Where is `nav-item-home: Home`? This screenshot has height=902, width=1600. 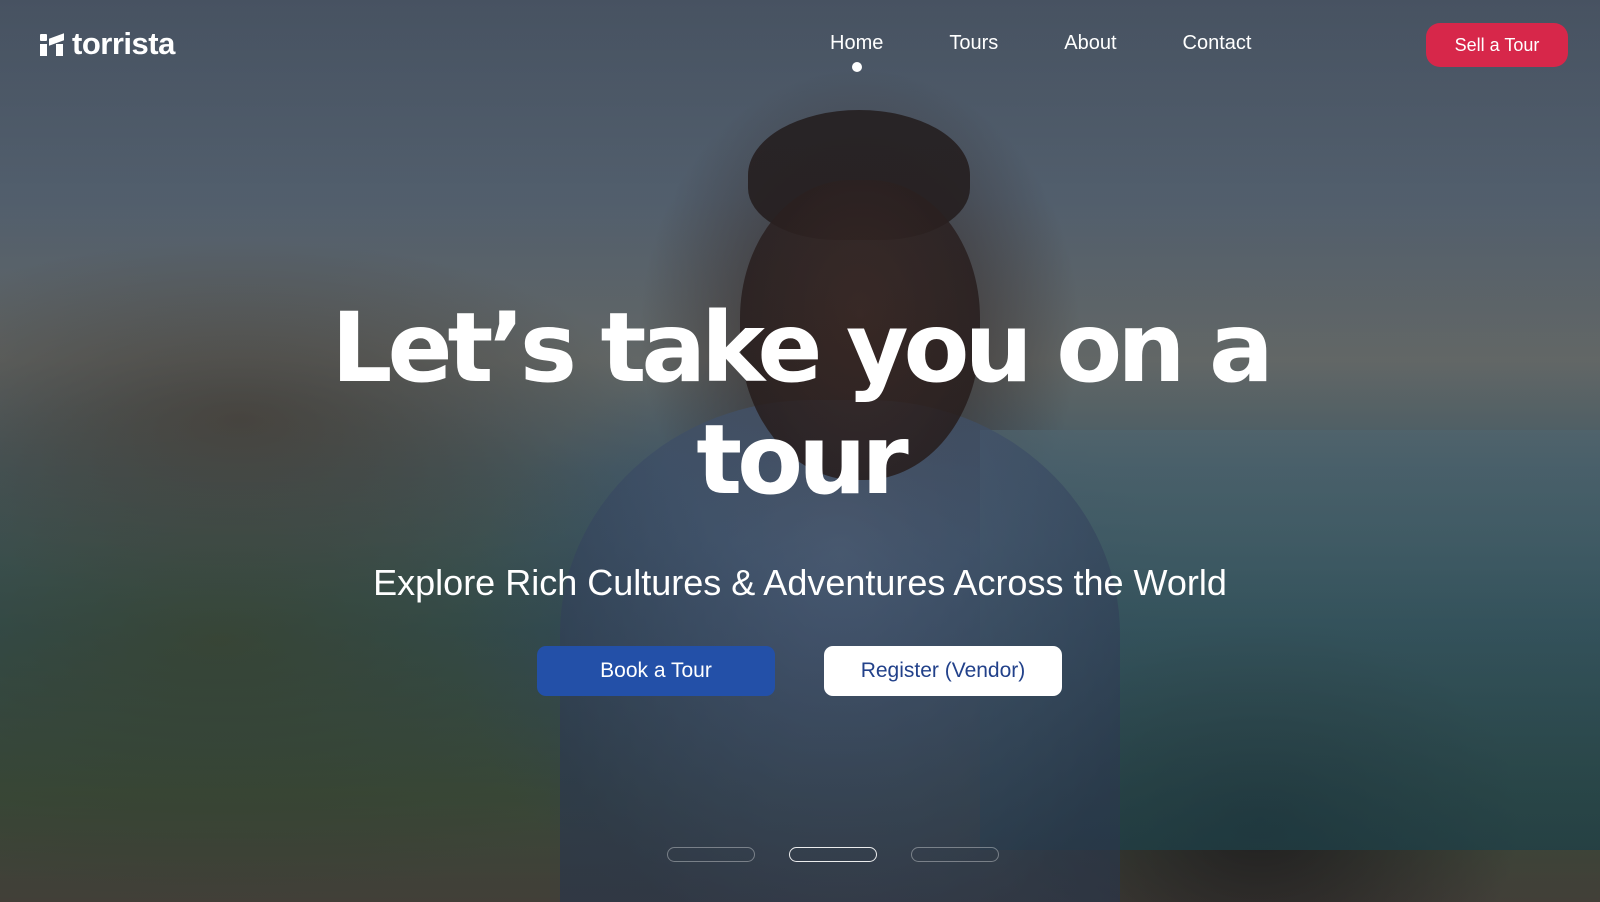
nav-item-home: Home is located at coordinates (857, 52).